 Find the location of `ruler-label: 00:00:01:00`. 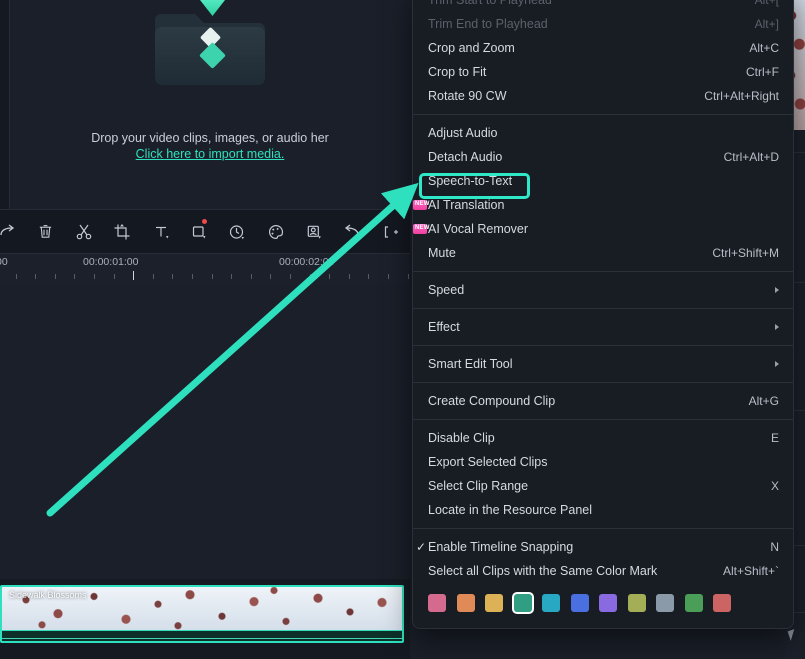

ruler-label: 00:00:01:00 is located at coordinates (111, 262).